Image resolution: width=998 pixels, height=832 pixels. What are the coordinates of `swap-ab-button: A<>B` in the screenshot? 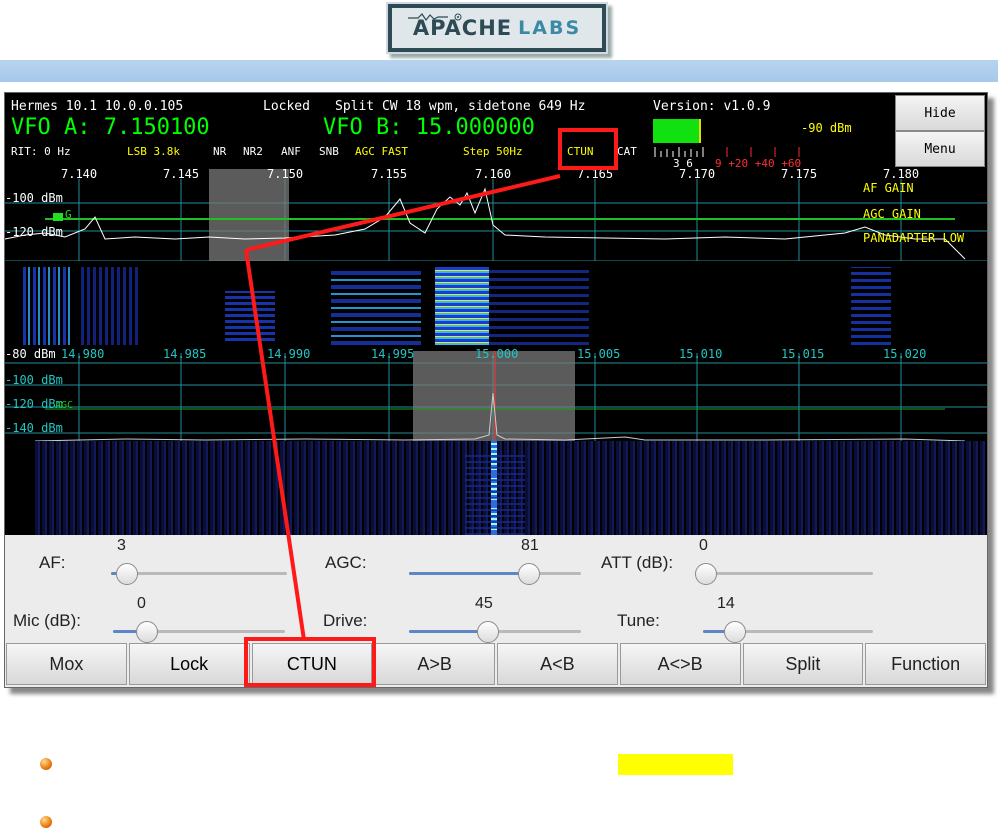 It's located at (680, 664).